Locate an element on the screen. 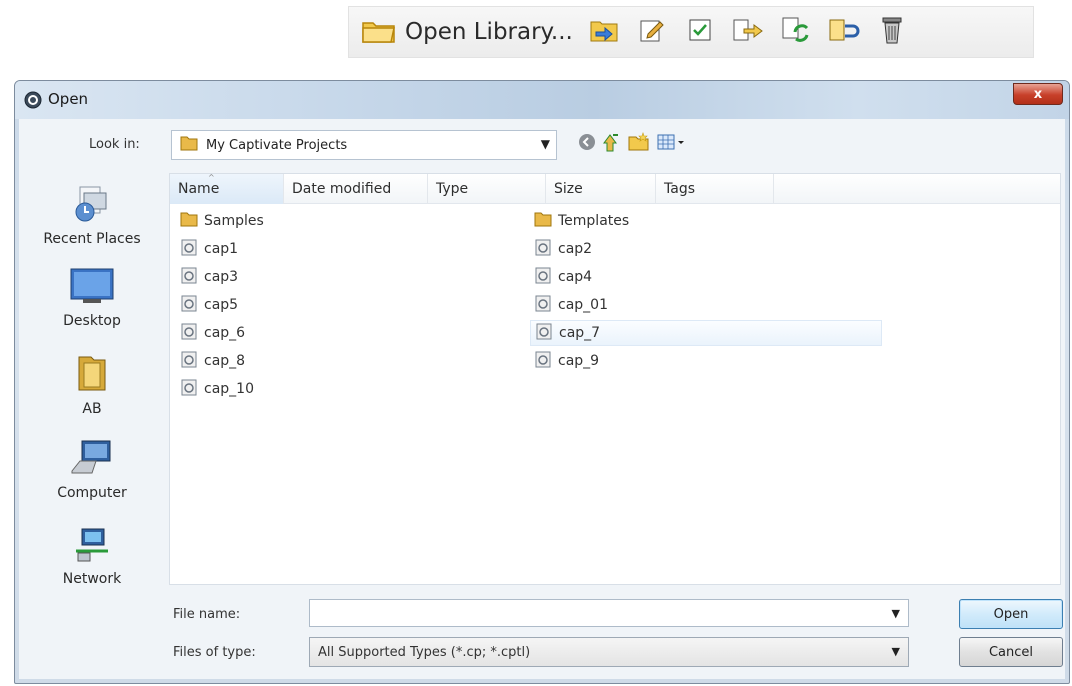 The height and width of the screenshot is (686, 1072). file-item: cap_9 is located at coordinates (706, 361).